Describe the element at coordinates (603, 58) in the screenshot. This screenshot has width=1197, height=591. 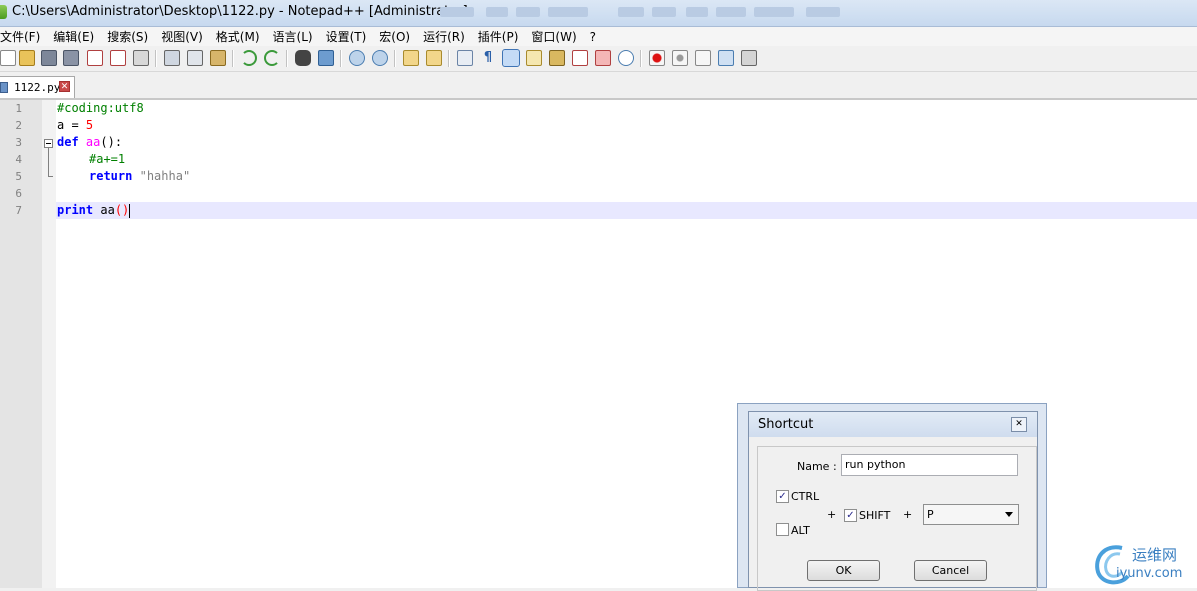
I see `folder-workspace-icon` at that location.